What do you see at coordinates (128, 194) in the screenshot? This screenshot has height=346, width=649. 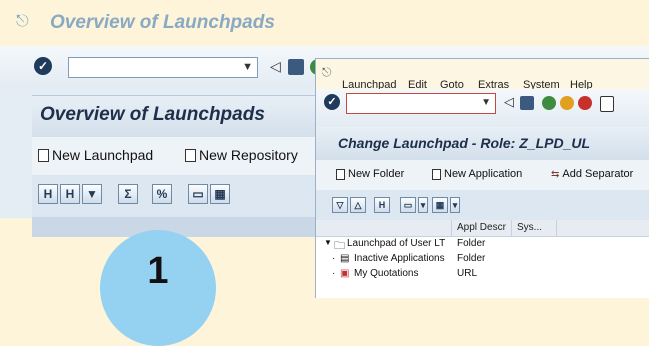 I see `sum-icon: Σ` at bounding box center [128, 194].